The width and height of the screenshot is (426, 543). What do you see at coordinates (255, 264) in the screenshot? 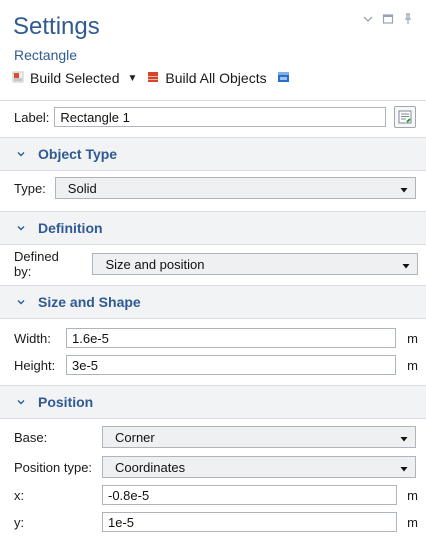
I see `defined-by-select: Size and position` at bounding box center [255, 264].